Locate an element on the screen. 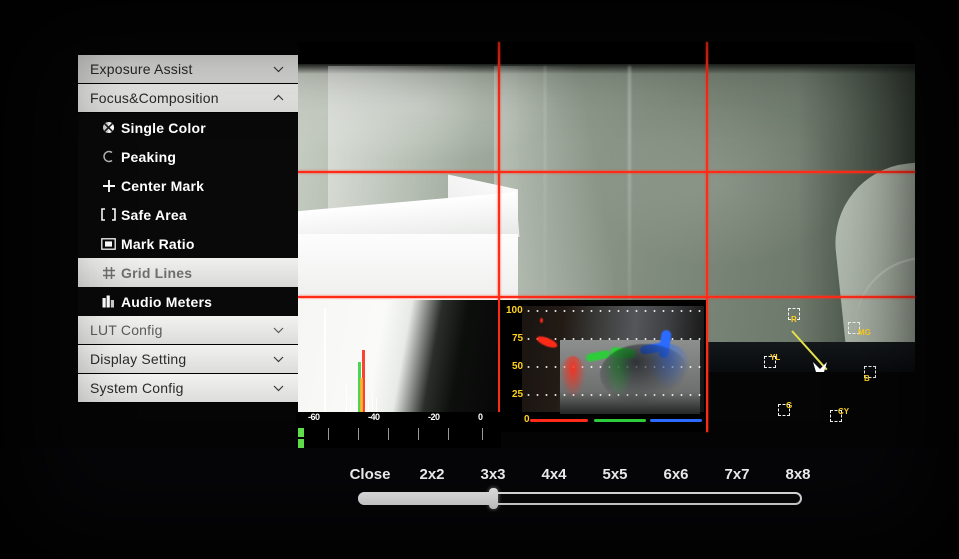 This screenshot has height=559, width=959. vectorscope-target-label-yl: YL is located at coordinates (775, 357).